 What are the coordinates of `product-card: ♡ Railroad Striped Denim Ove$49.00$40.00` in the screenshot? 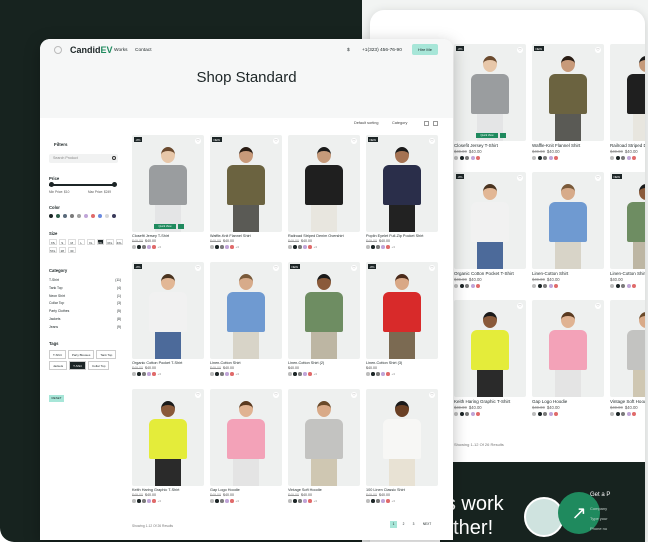 It's located at (627, 102).